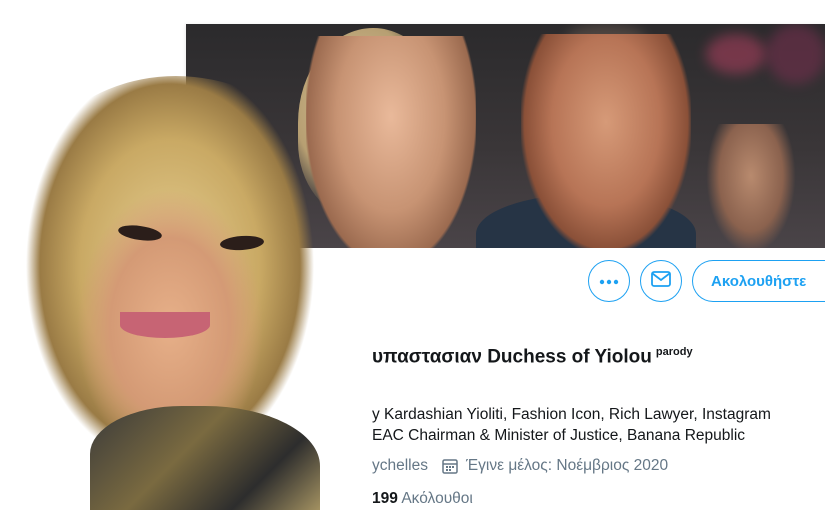 Image resolution: width=825 pixels, height=510 pixels. Describe the element at coordinates (400, 465) in the screenshot. I see `location-text: ychelles` at that location.